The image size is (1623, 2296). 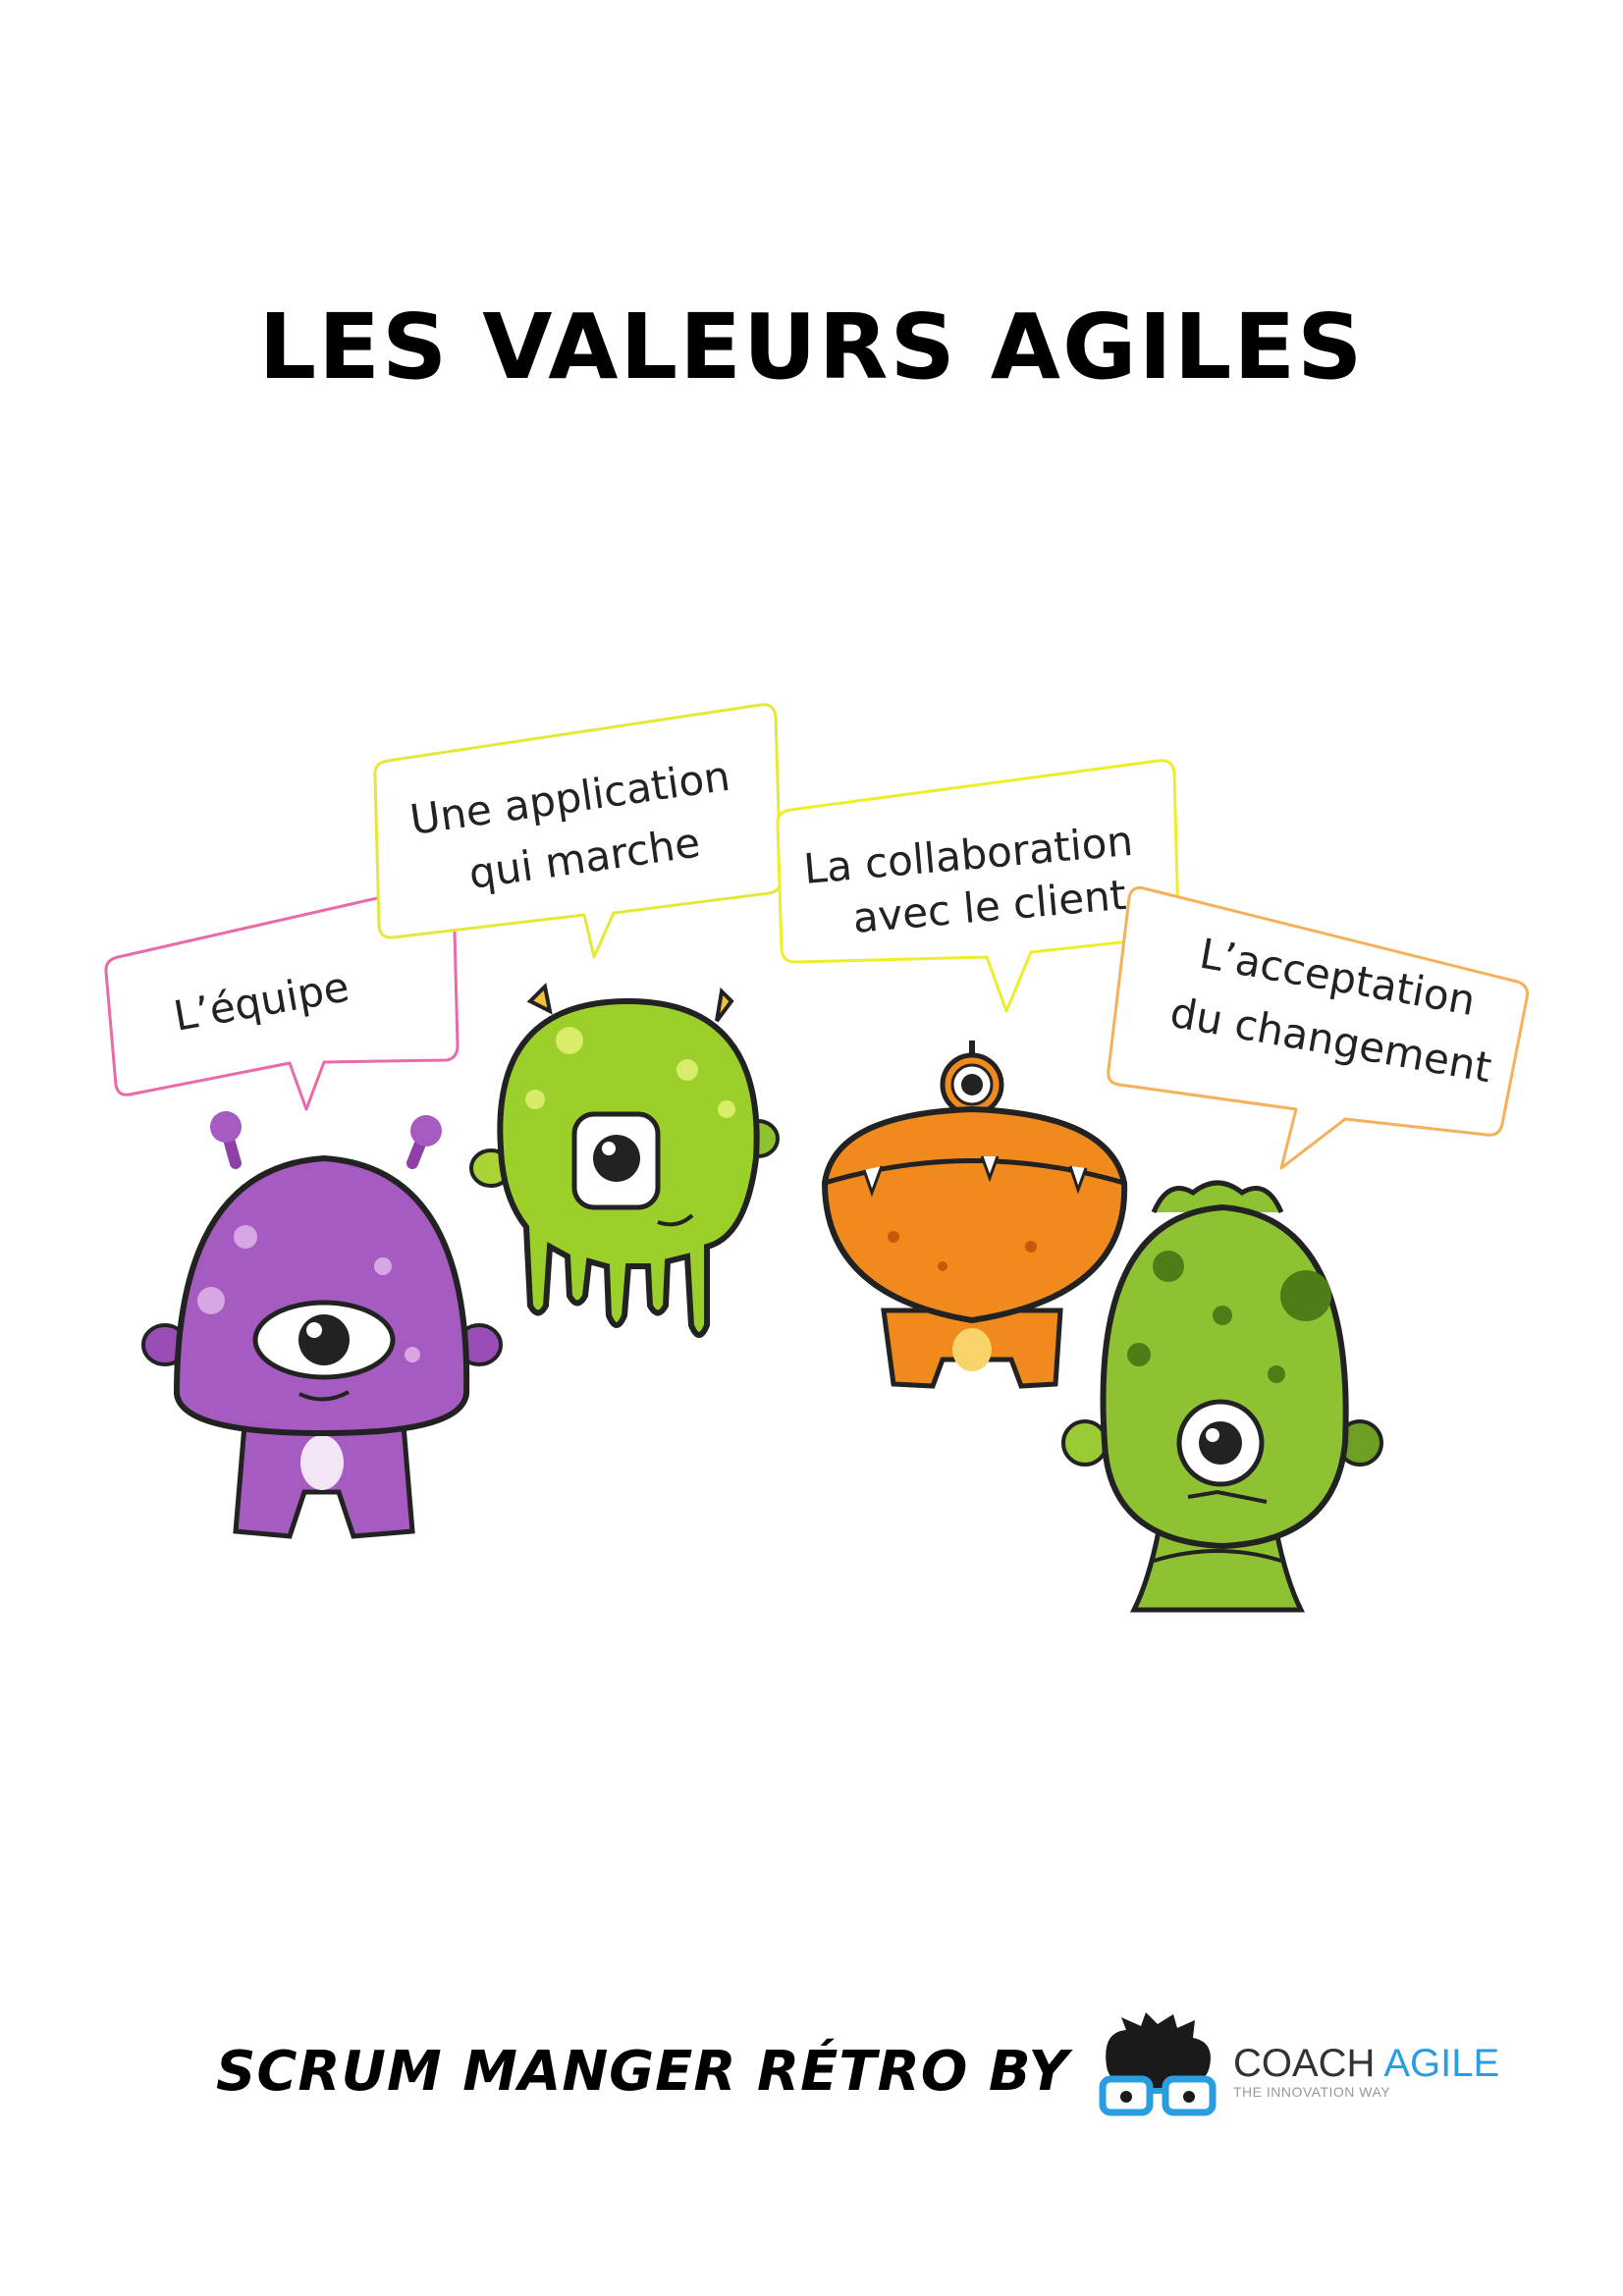 I want to click on lime-monster-icon, so click(x=624, y=1160).